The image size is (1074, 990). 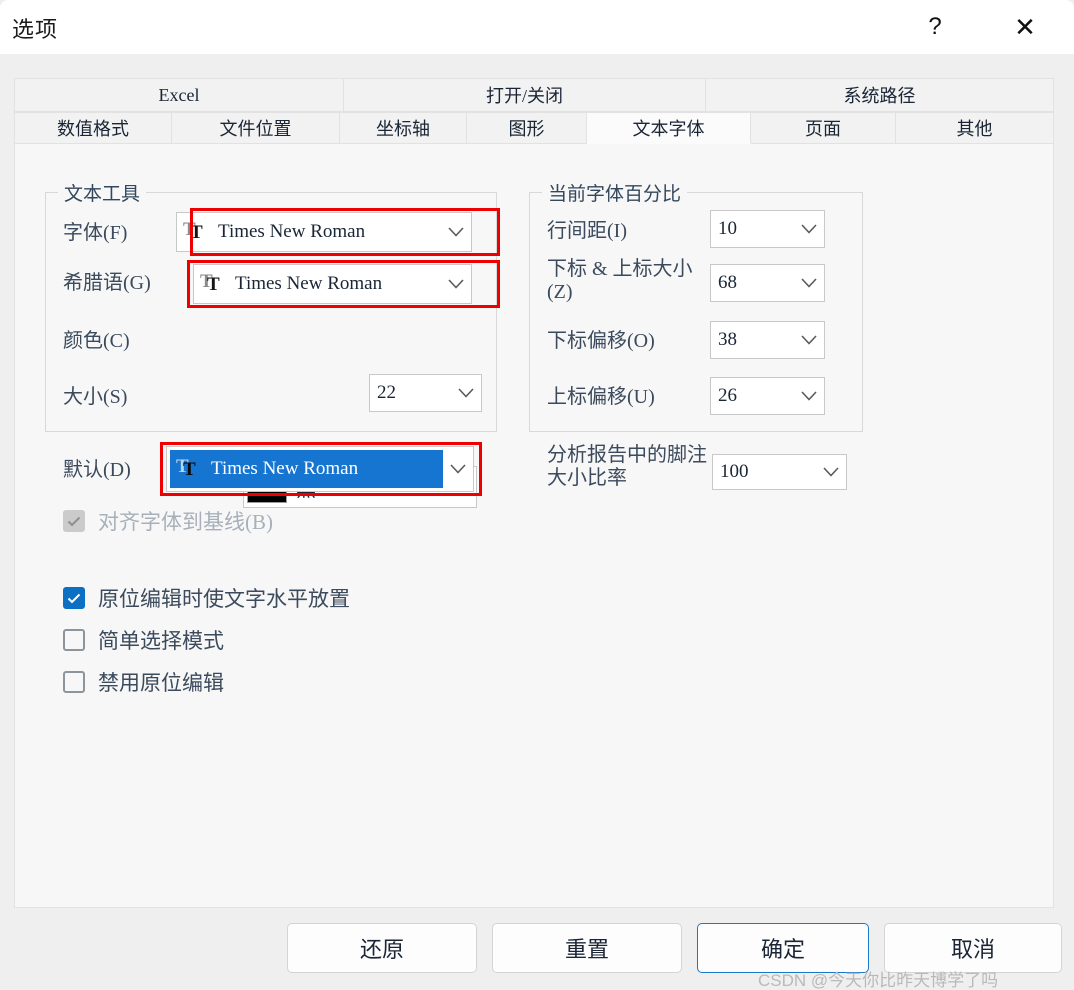 I want to click on subsup-size-combobox: 68, so click(x=767, y=283).